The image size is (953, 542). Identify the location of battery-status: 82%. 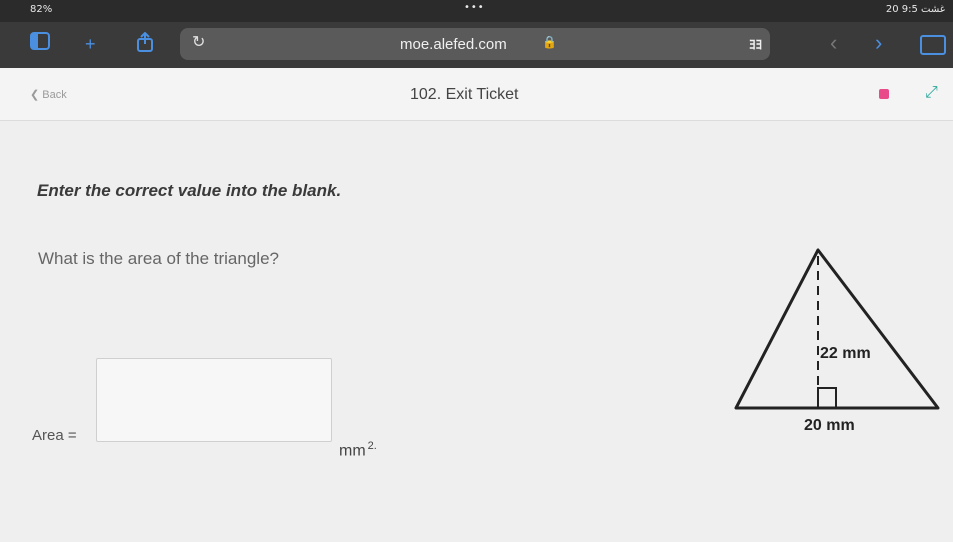
(41, 9).